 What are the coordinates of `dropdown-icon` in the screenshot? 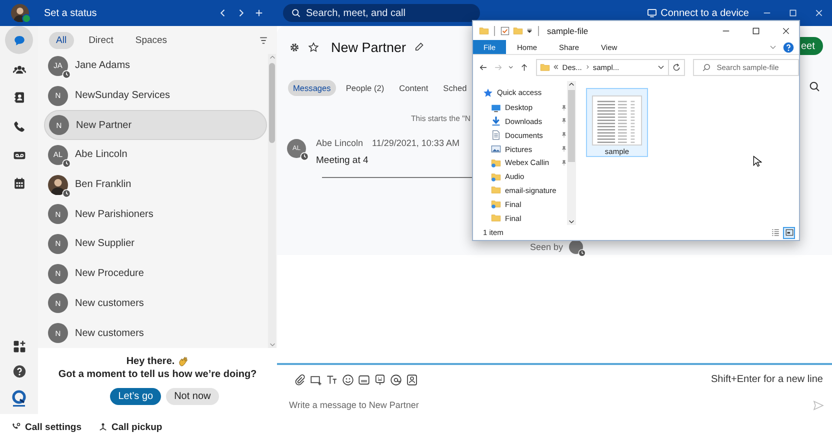 It's located at (529, 30).